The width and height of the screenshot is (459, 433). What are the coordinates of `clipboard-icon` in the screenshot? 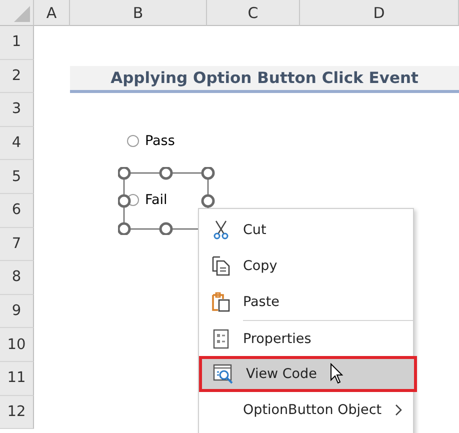 It's located at (221, 302).